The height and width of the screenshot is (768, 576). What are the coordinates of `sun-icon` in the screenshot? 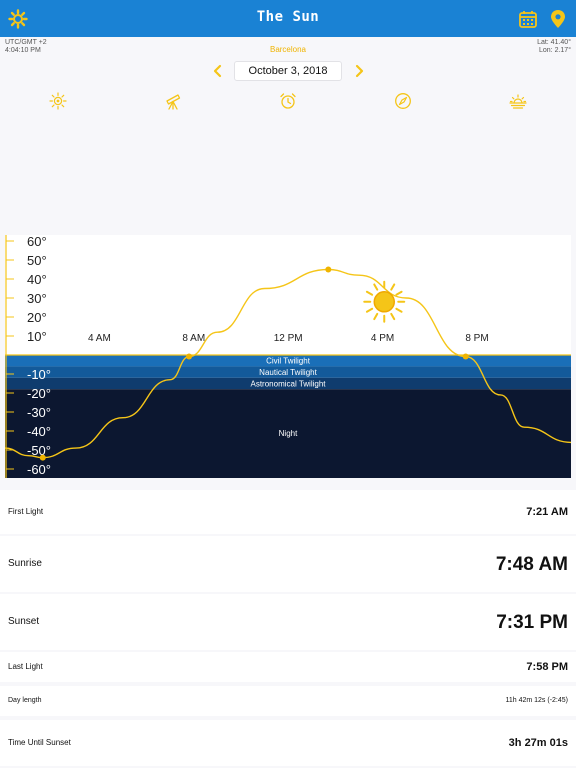 It's located at (58, 101).